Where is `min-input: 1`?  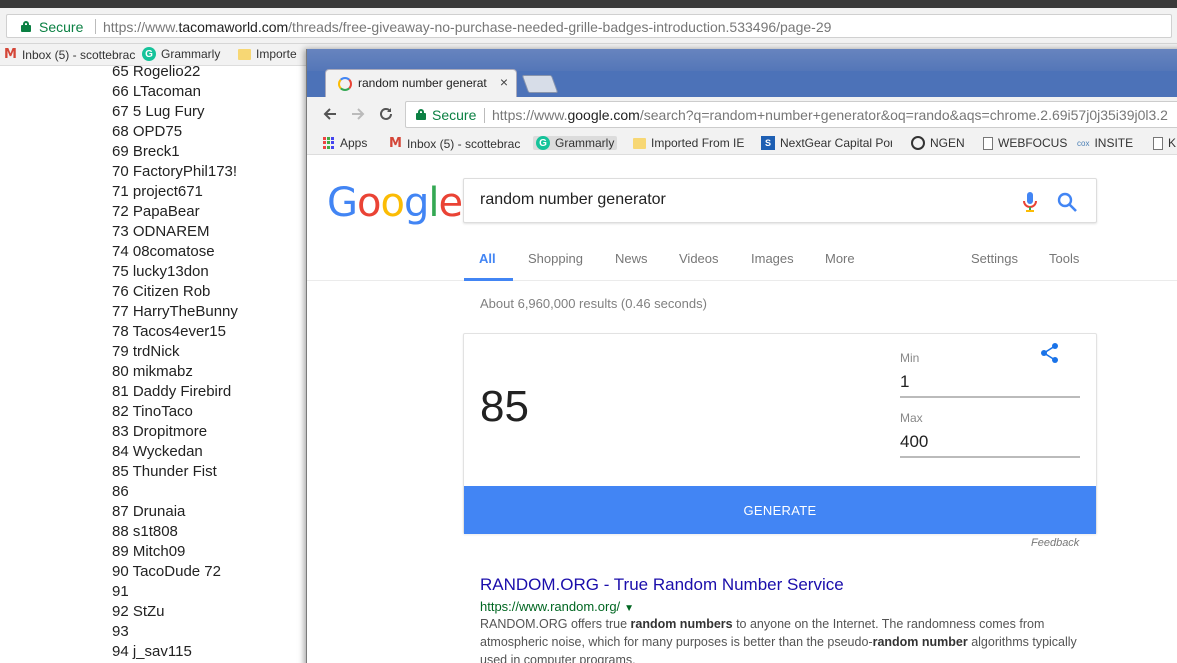 min-input: 1 is located at coordinates (904, 382).